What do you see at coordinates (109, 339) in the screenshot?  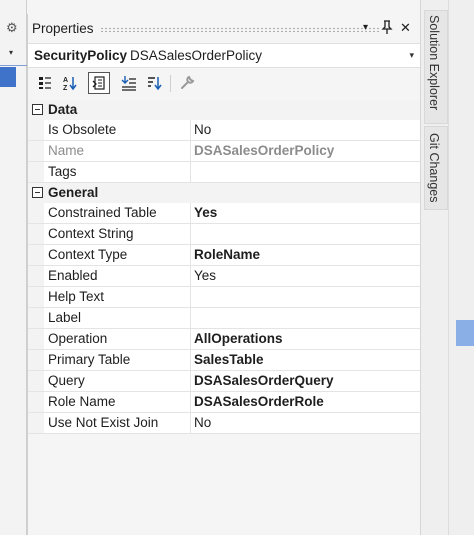 I see `property-name: Operation` at bounding box center [109, 339].